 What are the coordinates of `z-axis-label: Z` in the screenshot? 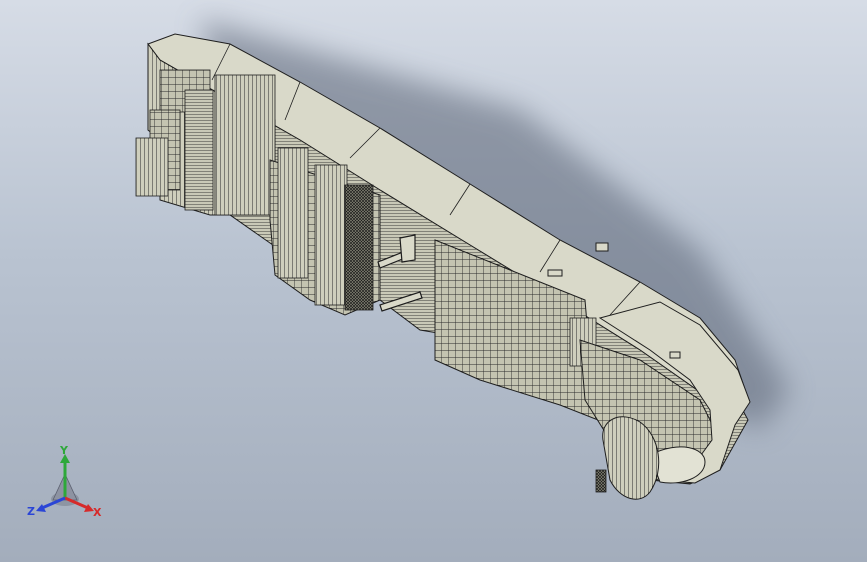 It's located at (31, 511).